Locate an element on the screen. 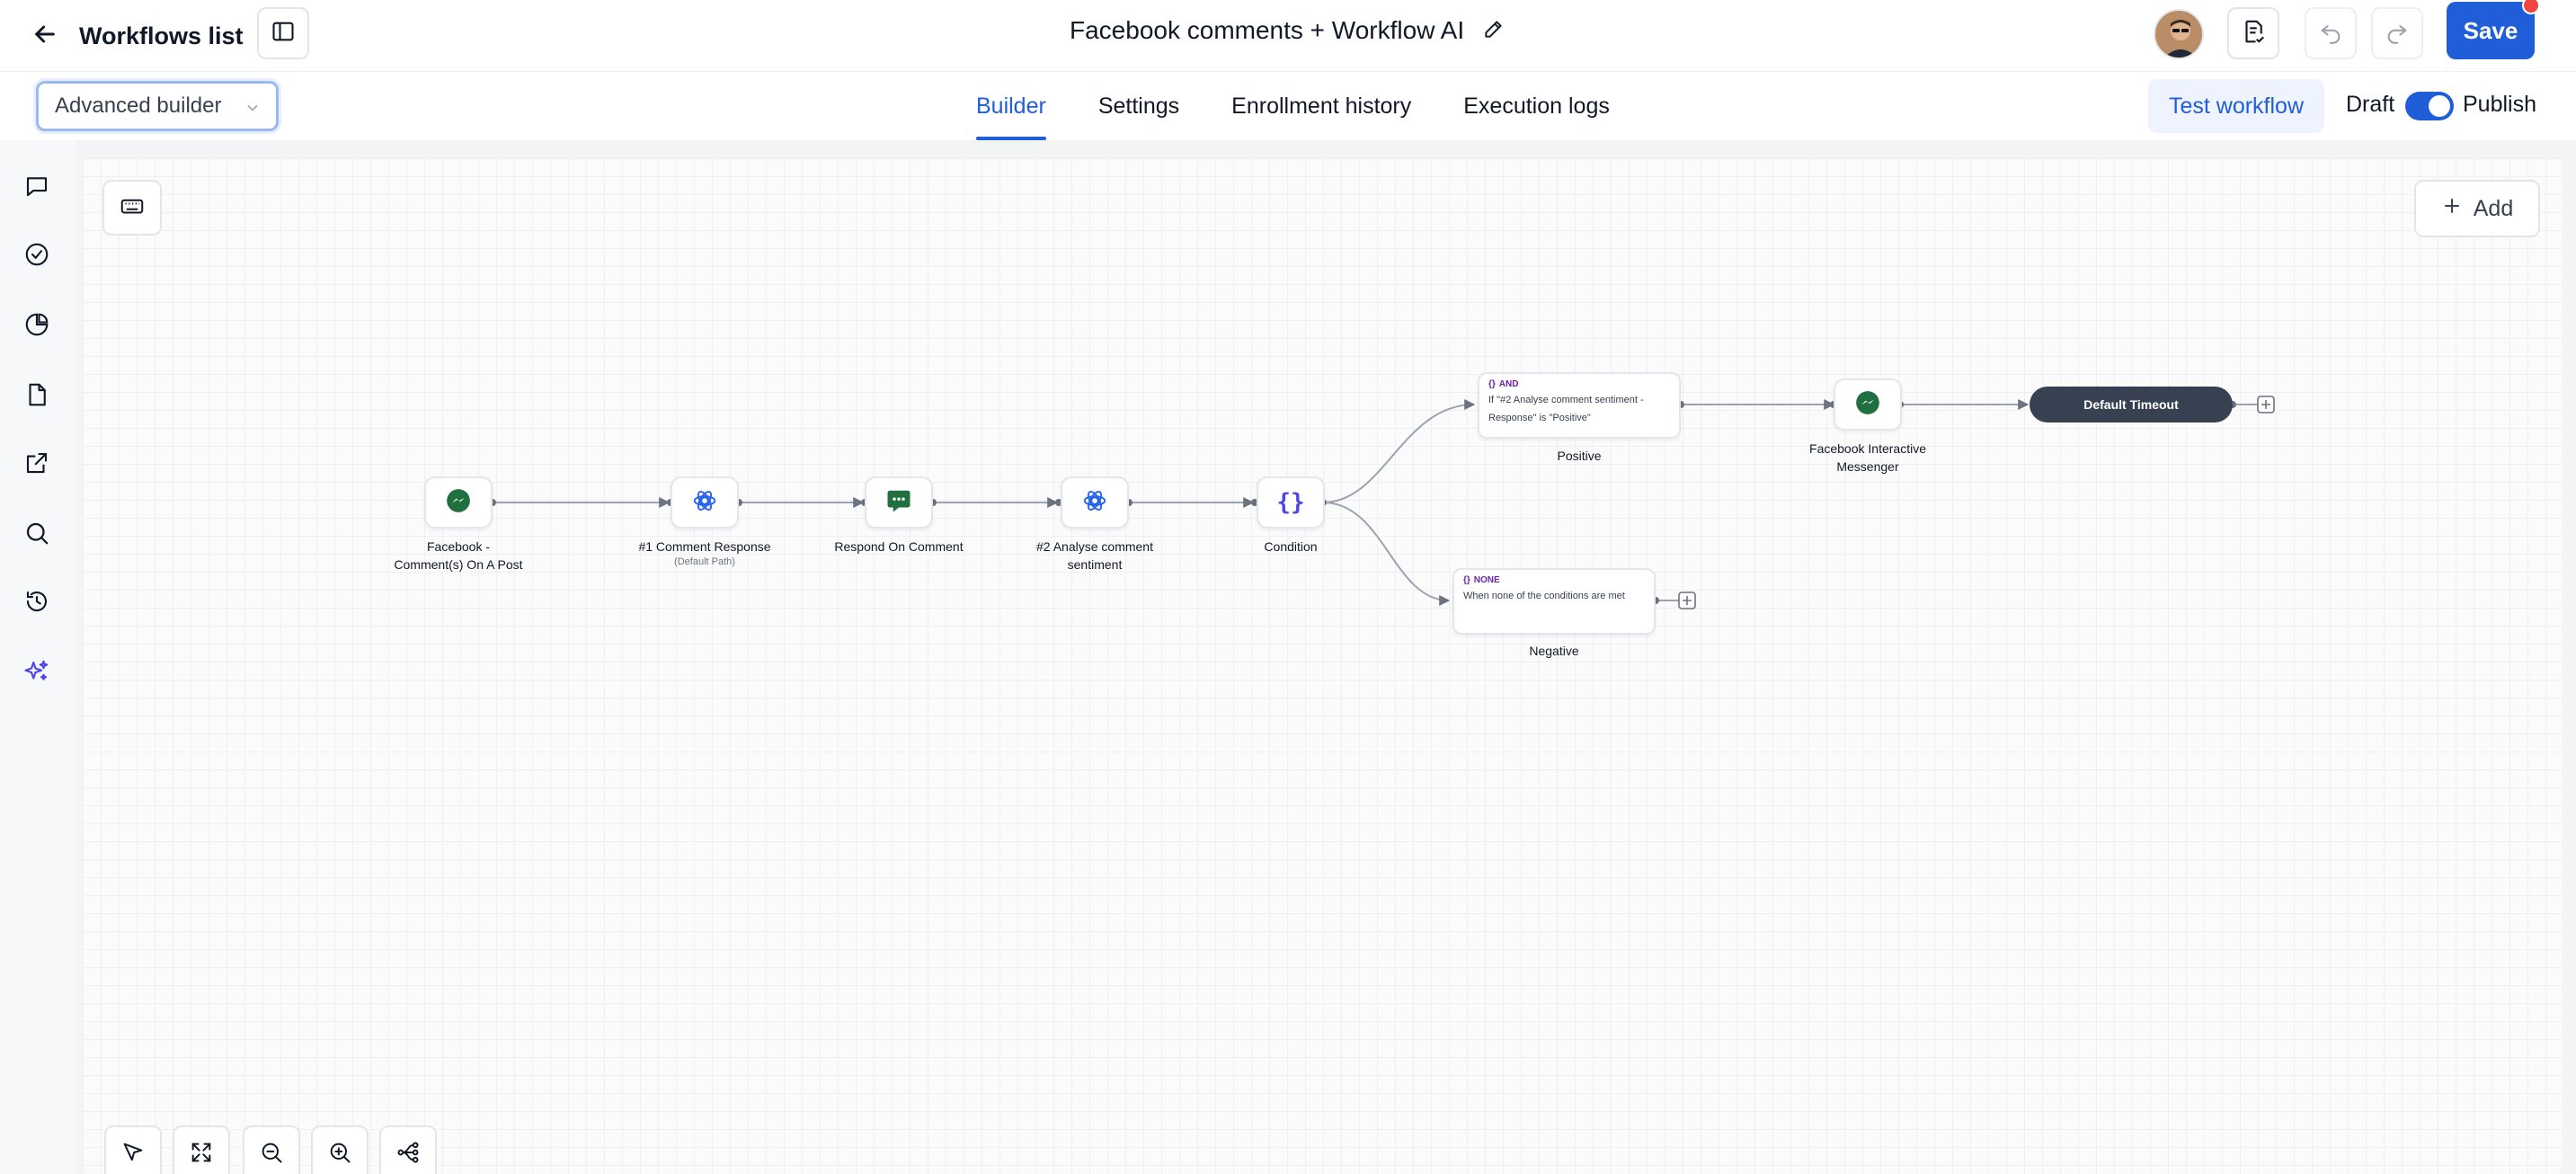  external-link-icon is located at coordinates (37, 463).